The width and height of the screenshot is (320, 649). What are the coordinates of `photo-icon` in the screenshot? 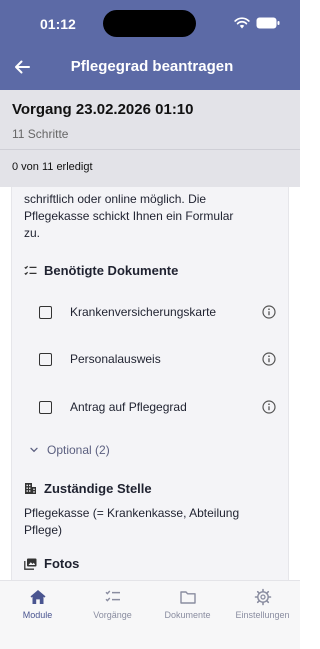 It's located at (30, 564).